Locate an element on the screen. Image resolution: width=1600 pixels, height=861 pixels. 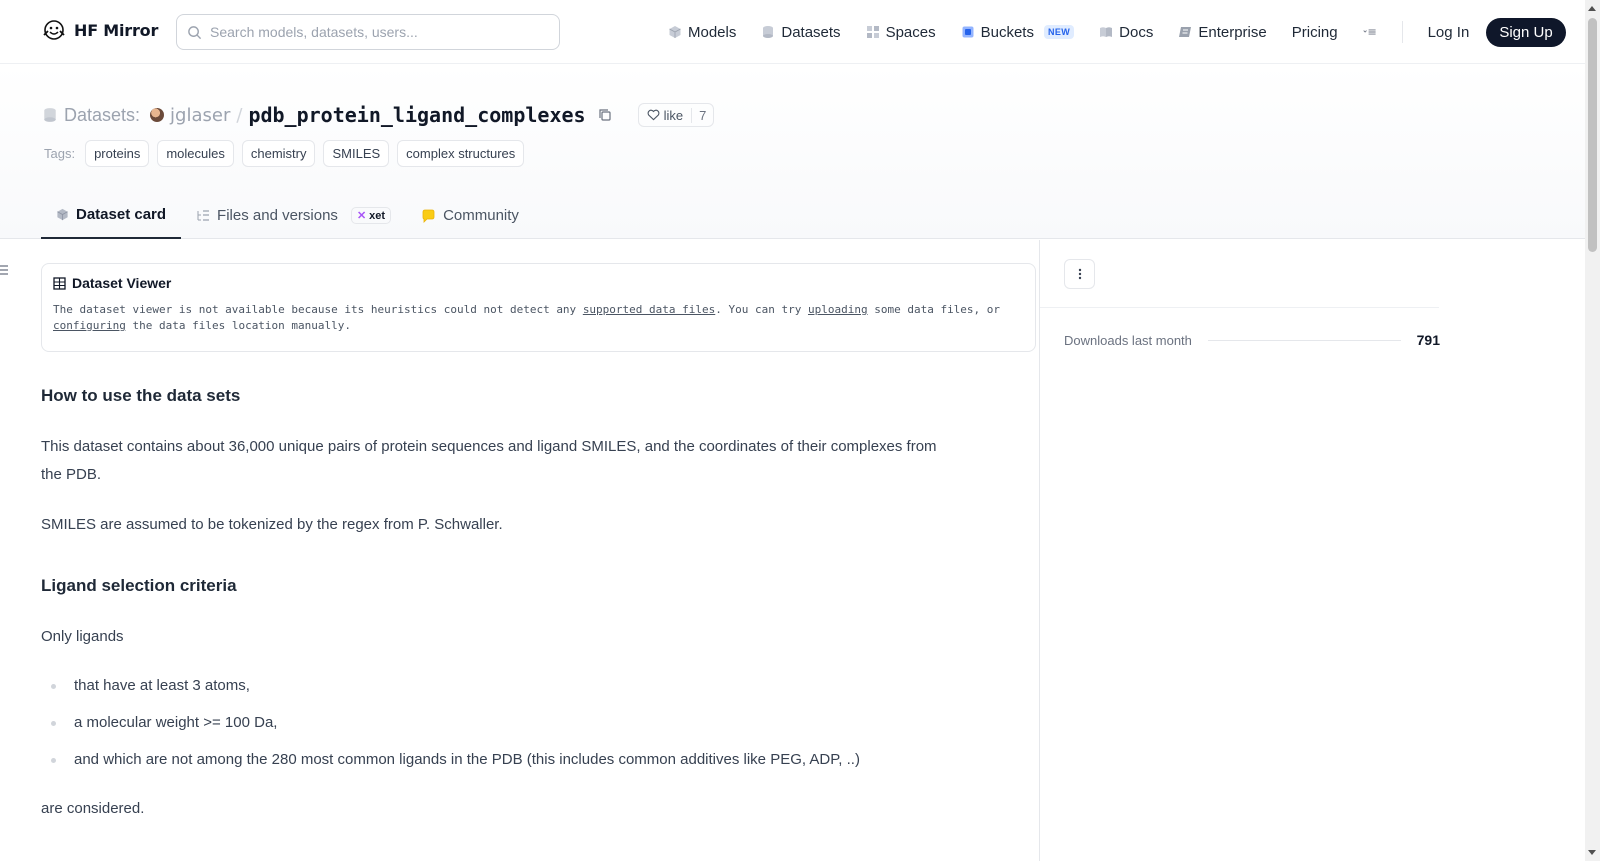
nav-enterprise: Enterprise is located at coordinates (1222, 32).